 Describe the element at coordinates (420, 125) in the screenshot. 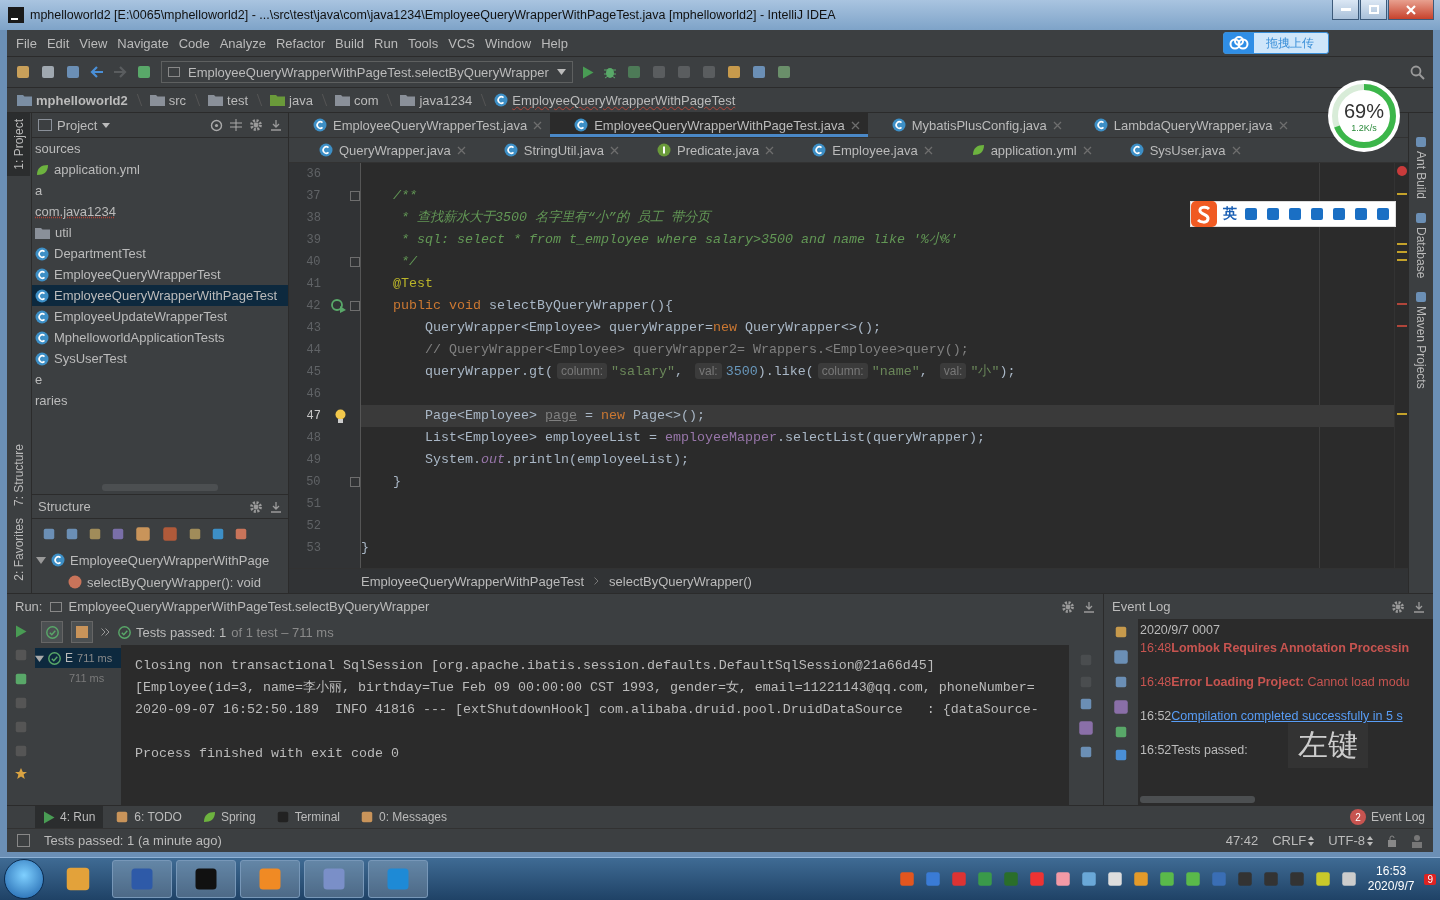

I see `editor-tab: EmployeeQueryWrapperTest.java` at that location.